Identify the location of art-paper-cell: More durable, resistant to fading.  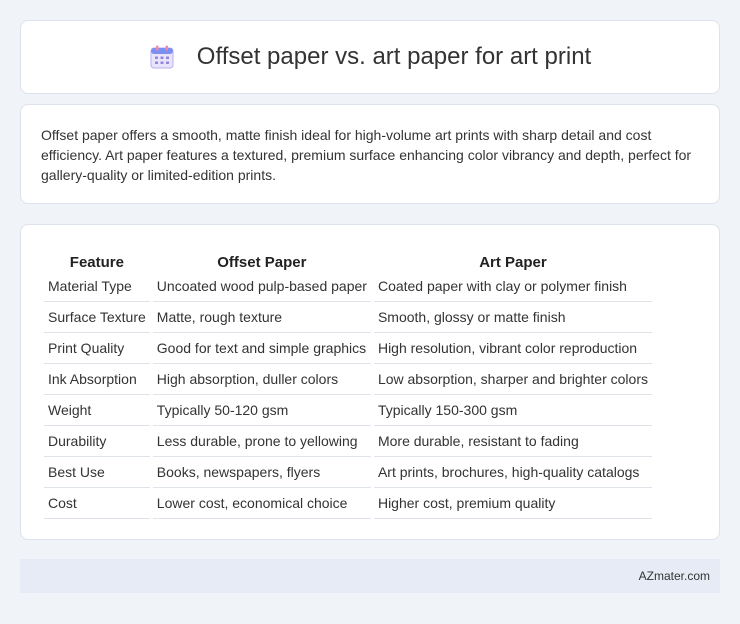
(512, 441).